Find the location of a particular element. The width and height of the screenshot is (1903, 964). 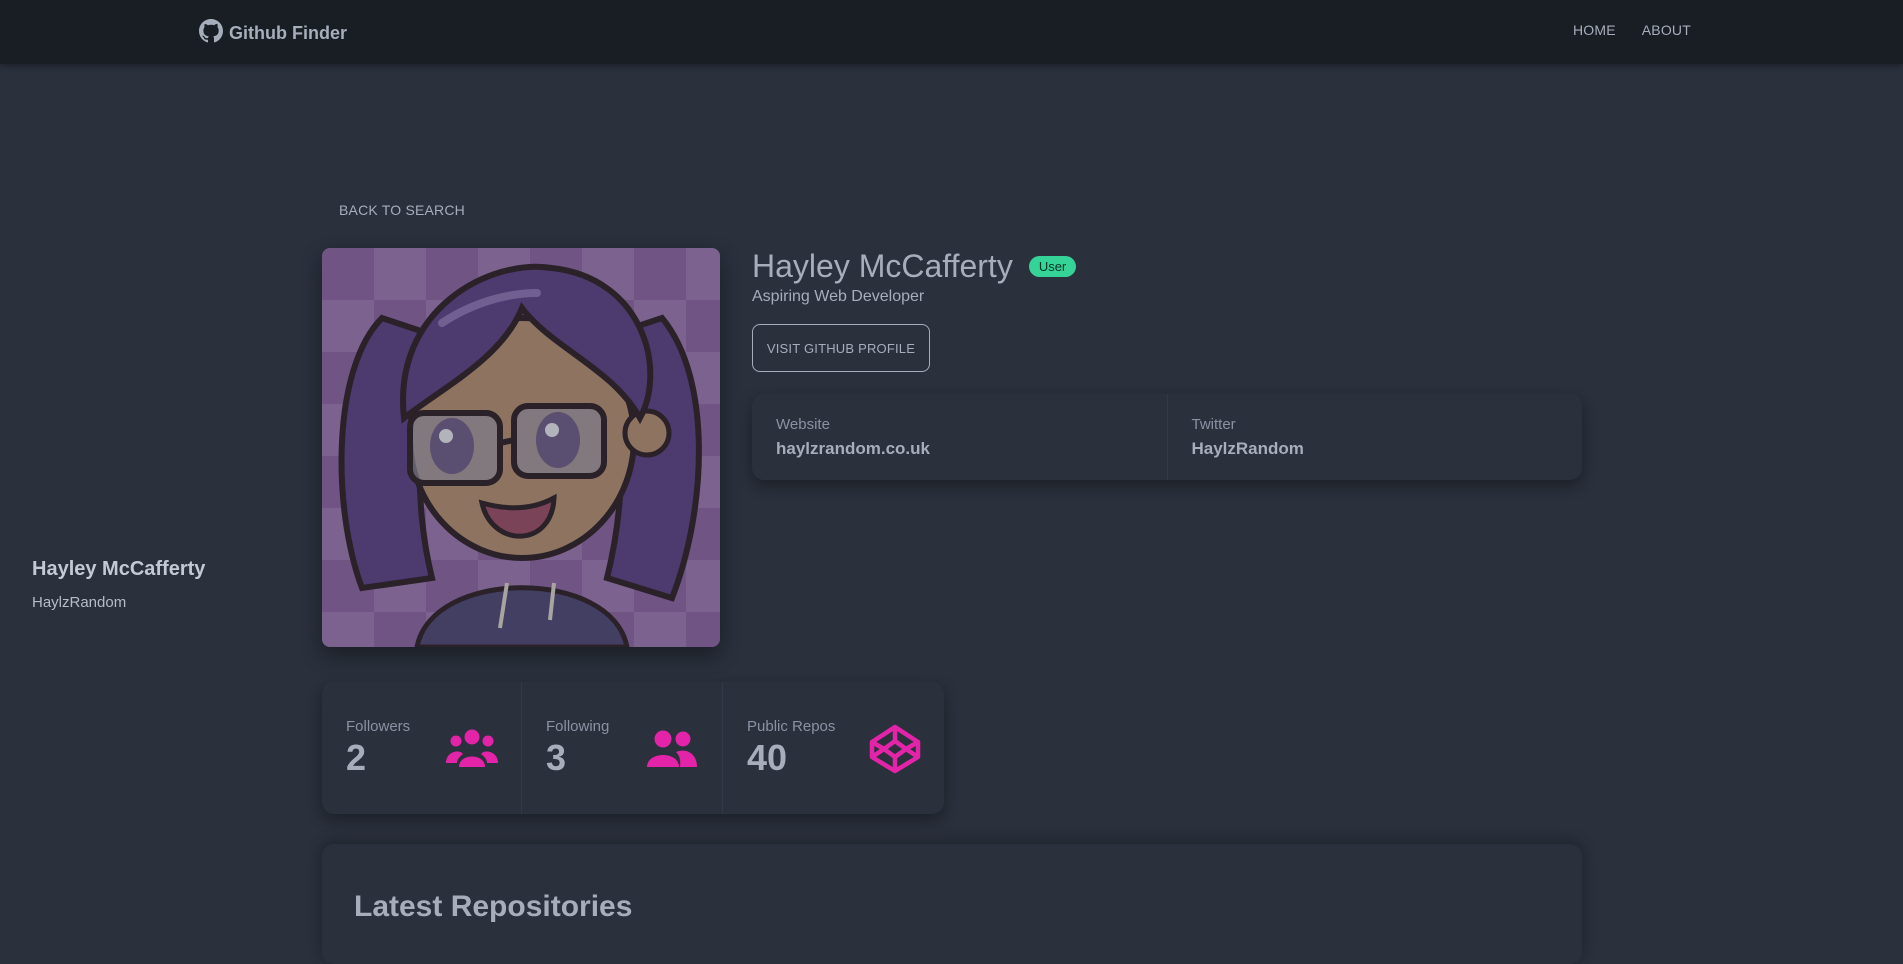

user-type-badge: User is located at coordinates (1052, 266).